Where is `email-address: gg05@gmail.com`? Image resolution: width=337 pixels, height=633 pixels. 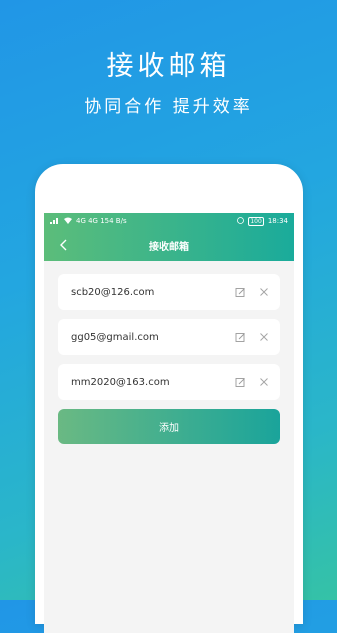 email-address: gg05@gmail.com is located at coordinates (115, 337).